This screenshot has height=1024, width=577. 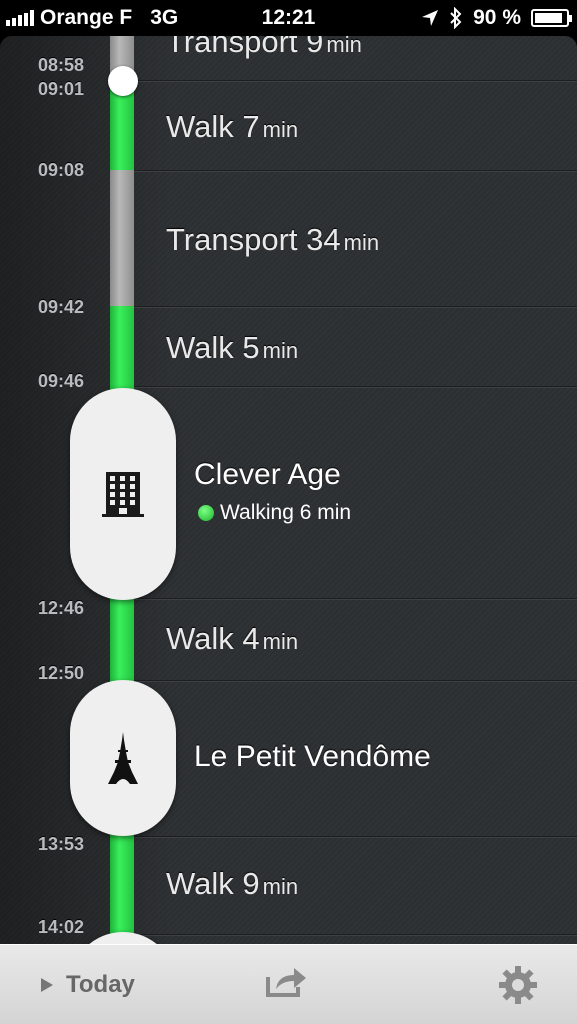 I want to click on transport-track, so click(x=122, y=238).